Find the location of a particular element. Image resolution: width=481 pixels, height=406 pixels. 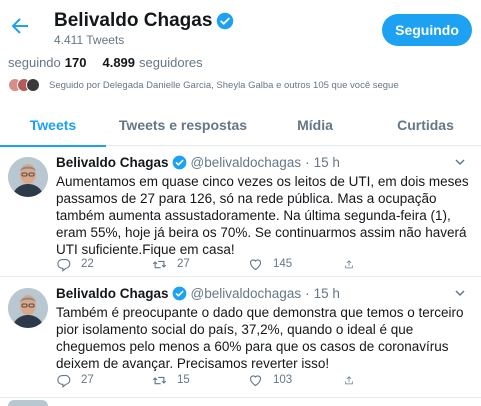

following-label: seguindo is located at coordinates (34, 62).